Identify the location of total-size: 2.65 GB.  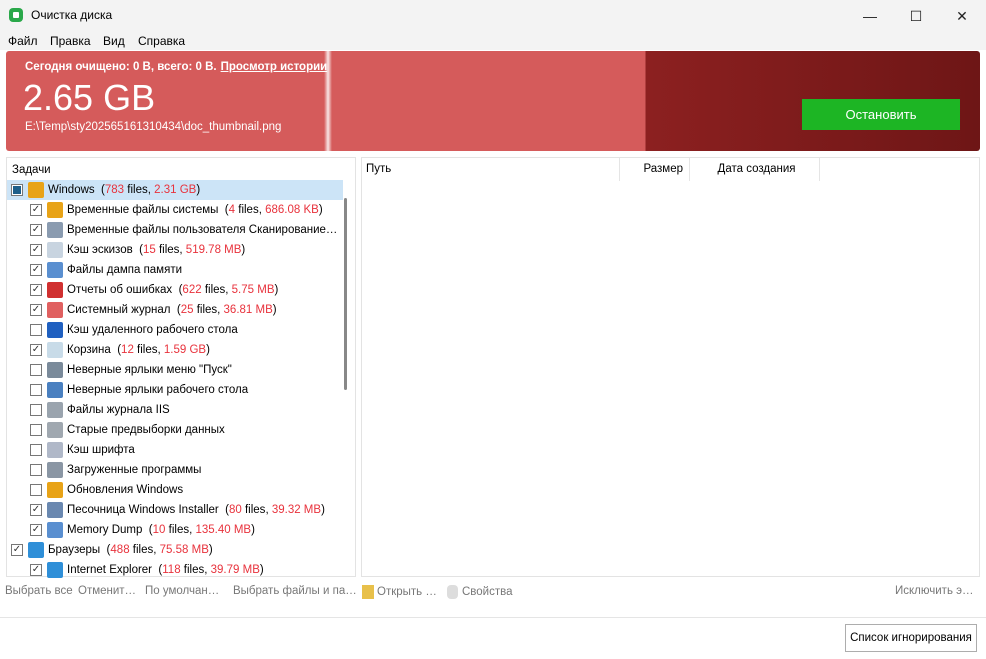
(89, 97).